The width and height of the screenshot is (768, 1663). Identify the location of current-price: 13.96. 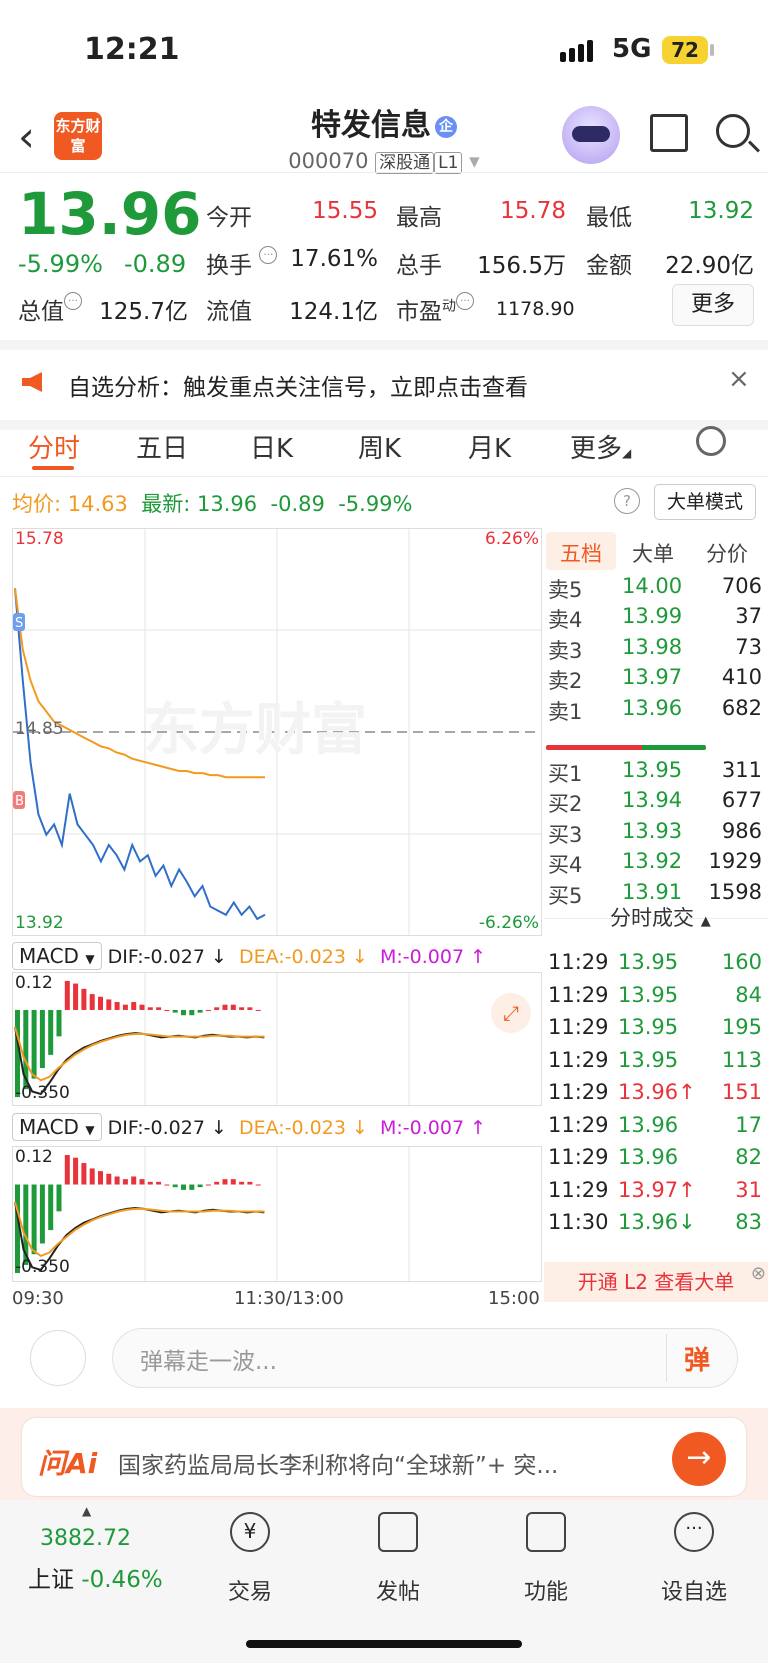
(110, 214).